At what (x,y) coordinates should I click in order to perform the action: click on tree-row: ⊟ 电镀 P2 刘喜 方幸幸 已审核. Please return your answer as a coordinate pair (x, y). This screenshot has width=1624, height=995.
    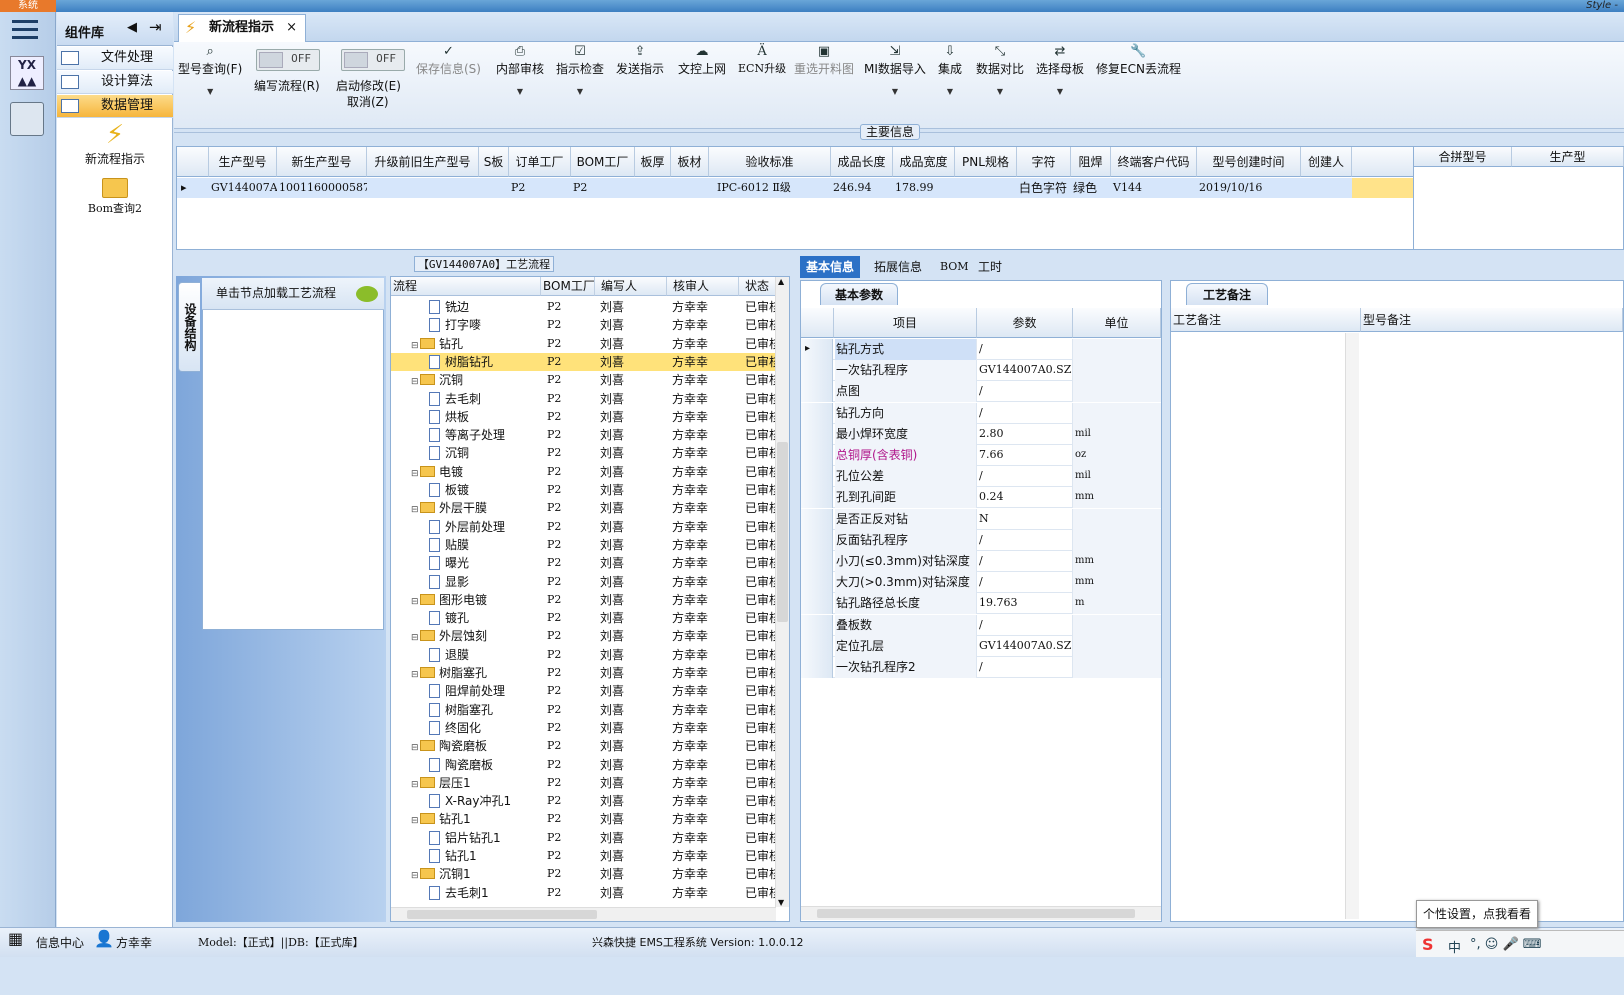
    Looking at the image, I should click on (586, 473).